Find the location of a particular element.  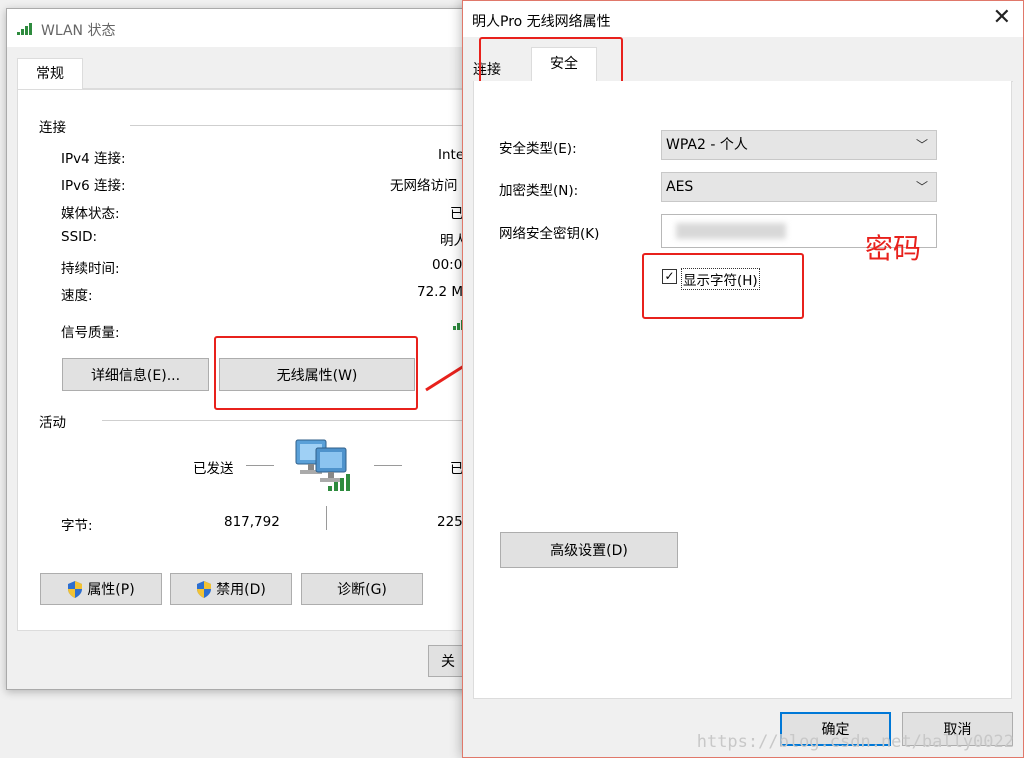

speed-value: 72.2 M is located at coordinates (440, 292).